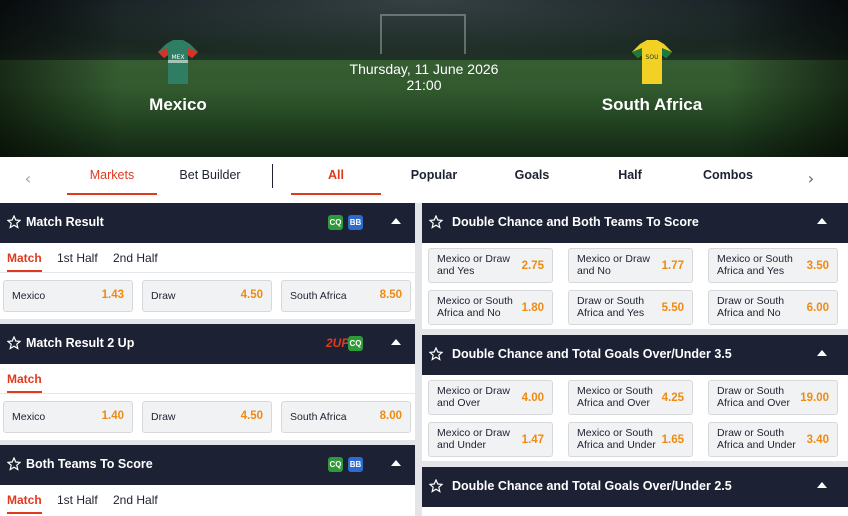 The image size is (848, 516). I want to click on odds-button: Mexico or South Africa and No 1.80, so click(490, 307).